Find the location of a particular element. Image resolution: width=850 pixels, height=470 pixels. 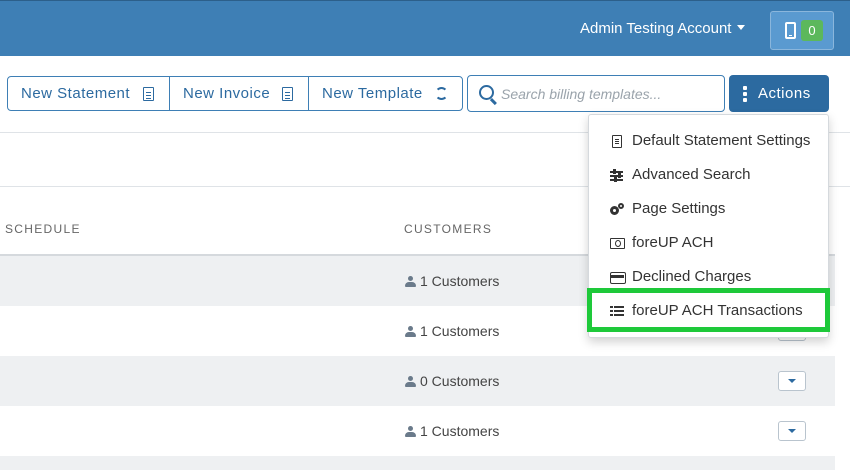

customers-count: 0 Customers is located at coordinates (460, 381).